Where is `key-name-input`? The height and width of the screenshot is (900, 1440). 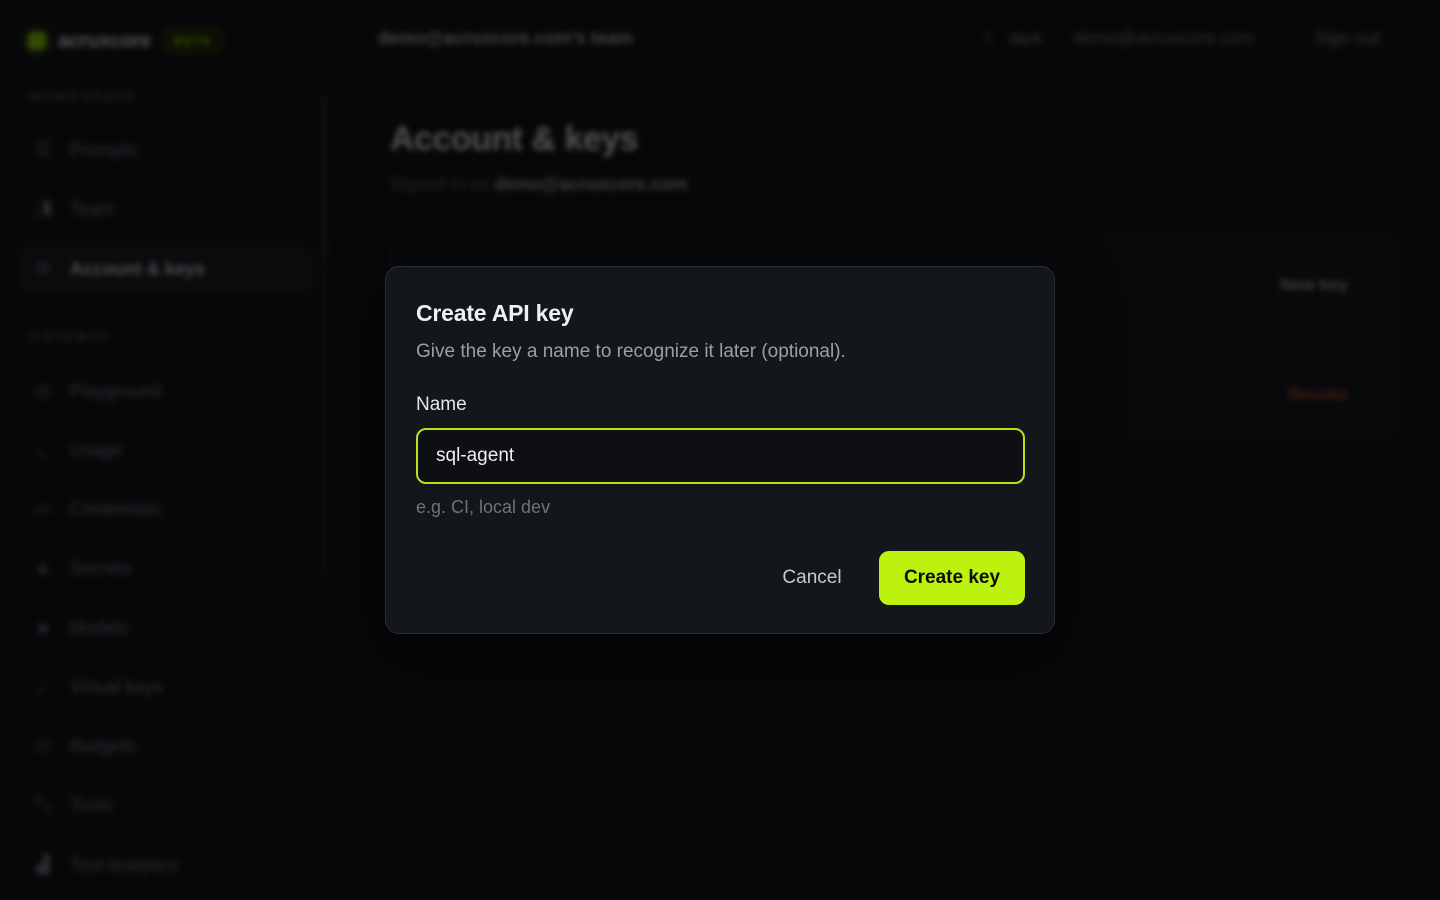
key-name-input is located at coordinates (720, 456).